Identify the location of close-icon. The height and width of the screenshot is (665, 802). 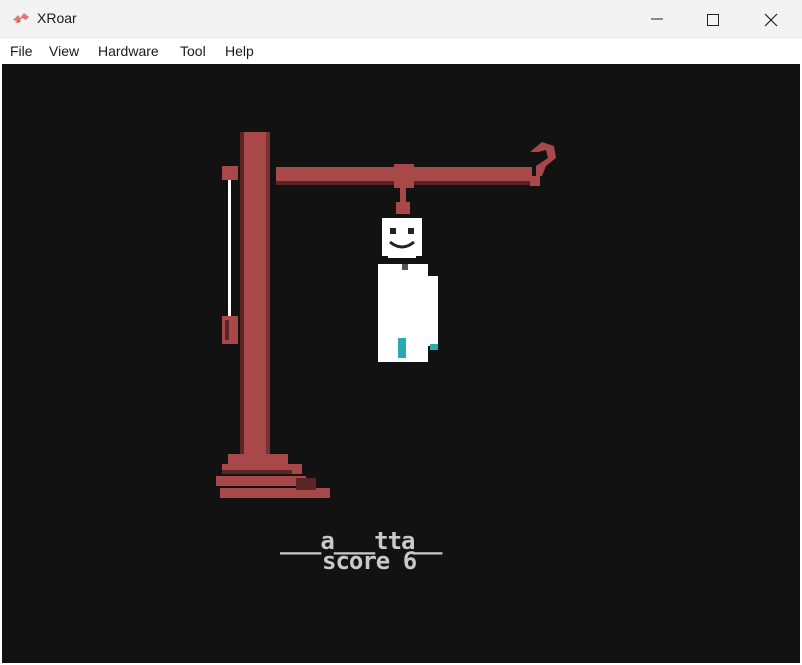
(771, 20).